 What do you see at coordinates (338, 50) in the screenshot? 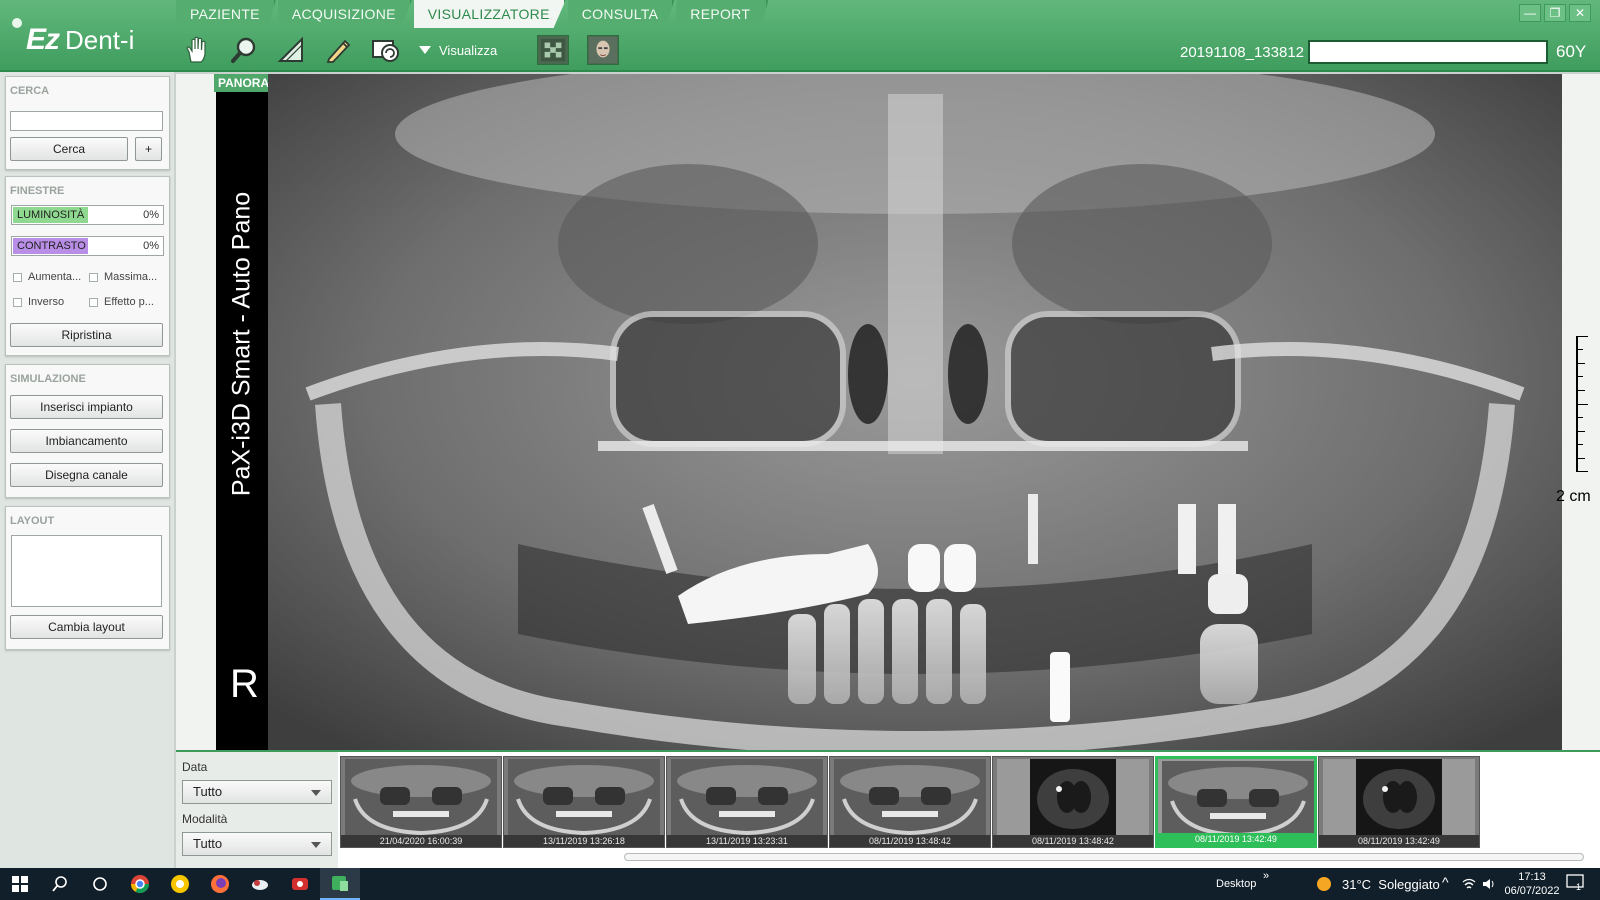
I see `draw-pencil-icon` at bounding box center [338, 50].